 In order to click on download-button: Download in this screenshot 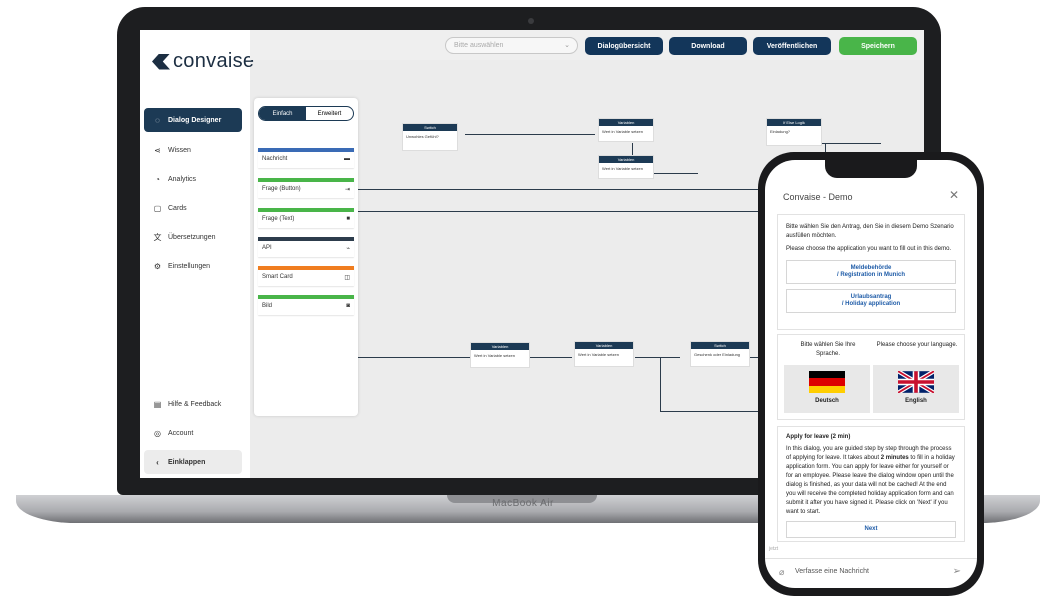, I will do `click(708, 46)`.